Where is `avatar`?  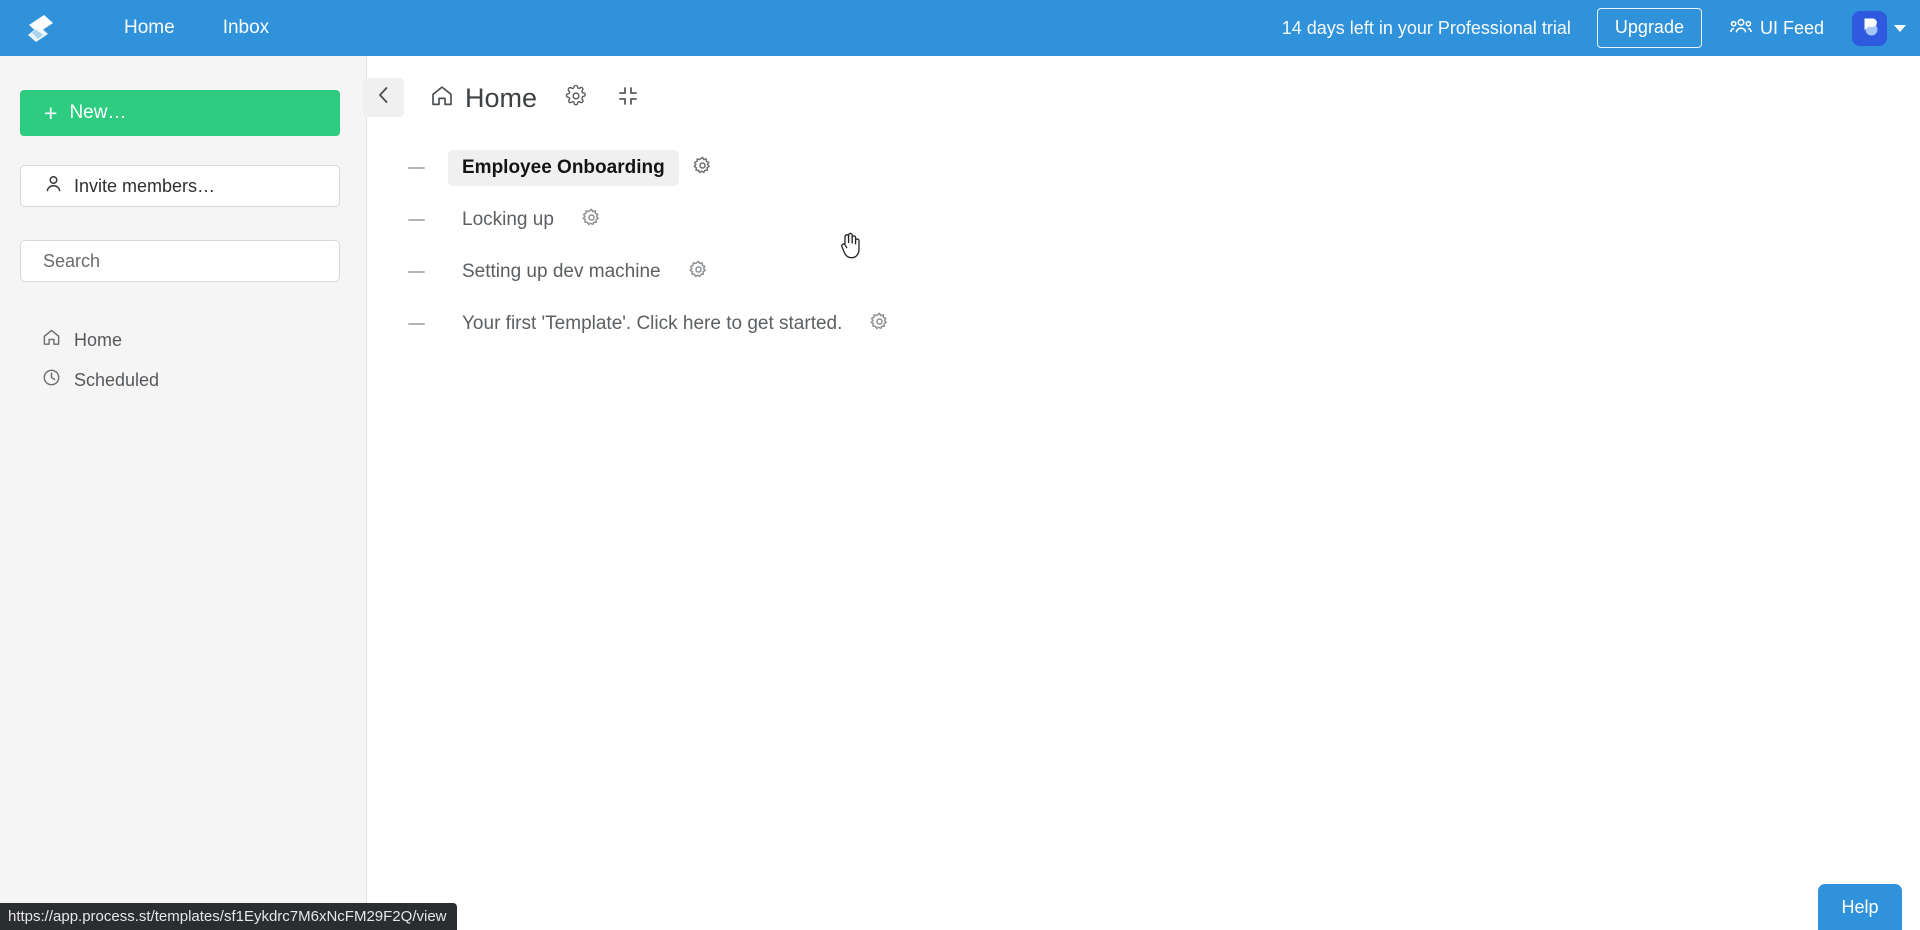
avatar is located at coordinates (1869, 28).